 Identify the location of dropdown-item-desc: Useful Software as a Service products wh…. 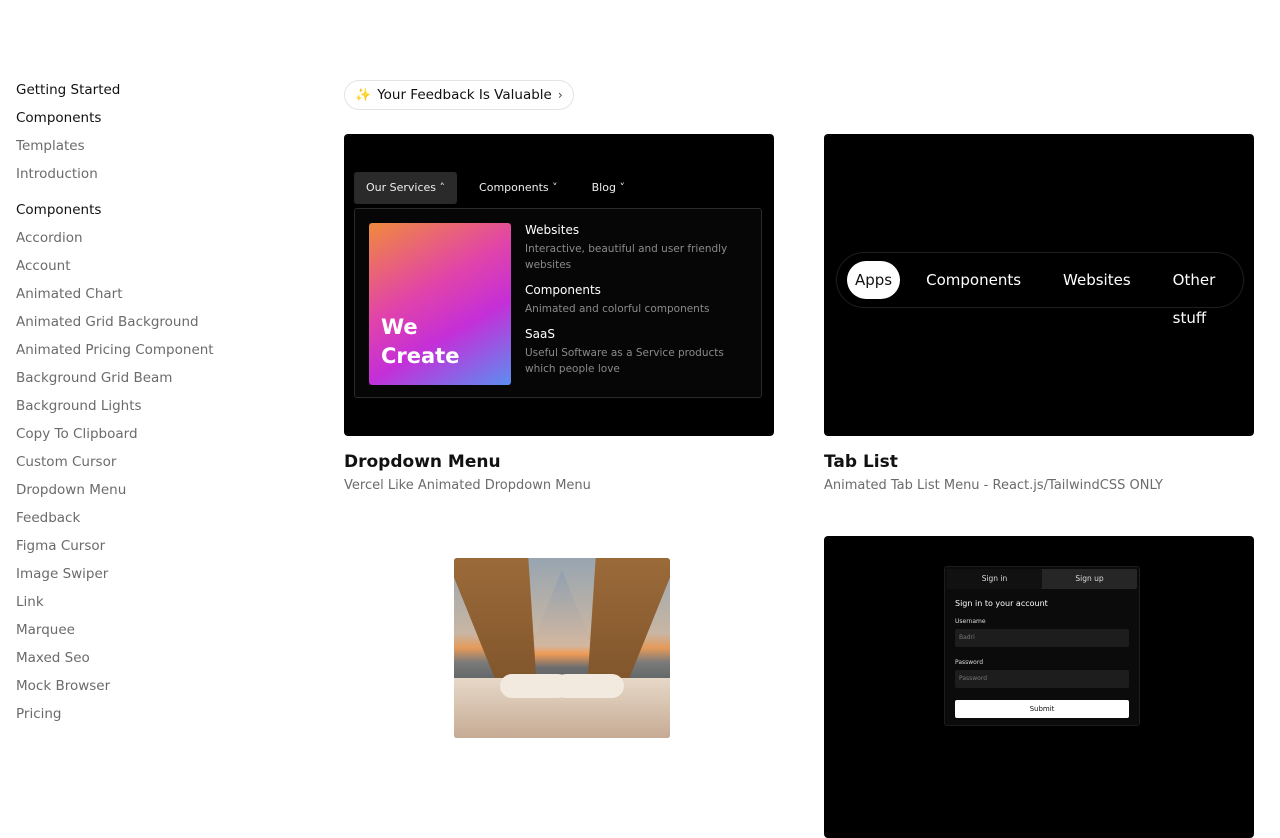
(624, 361).